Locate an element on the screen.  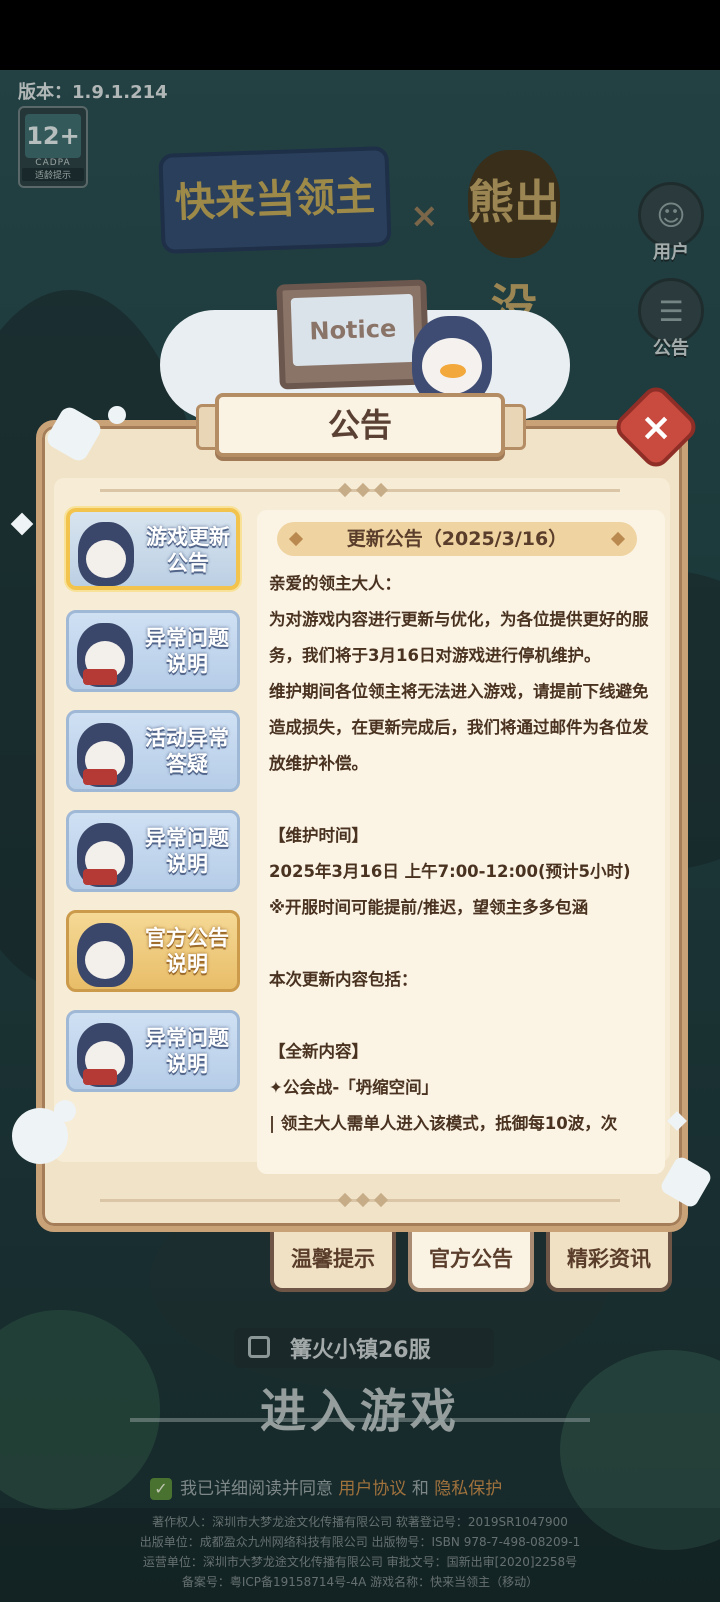
announcement-line: 【维护时间】 is located at coordinates (318, 835).